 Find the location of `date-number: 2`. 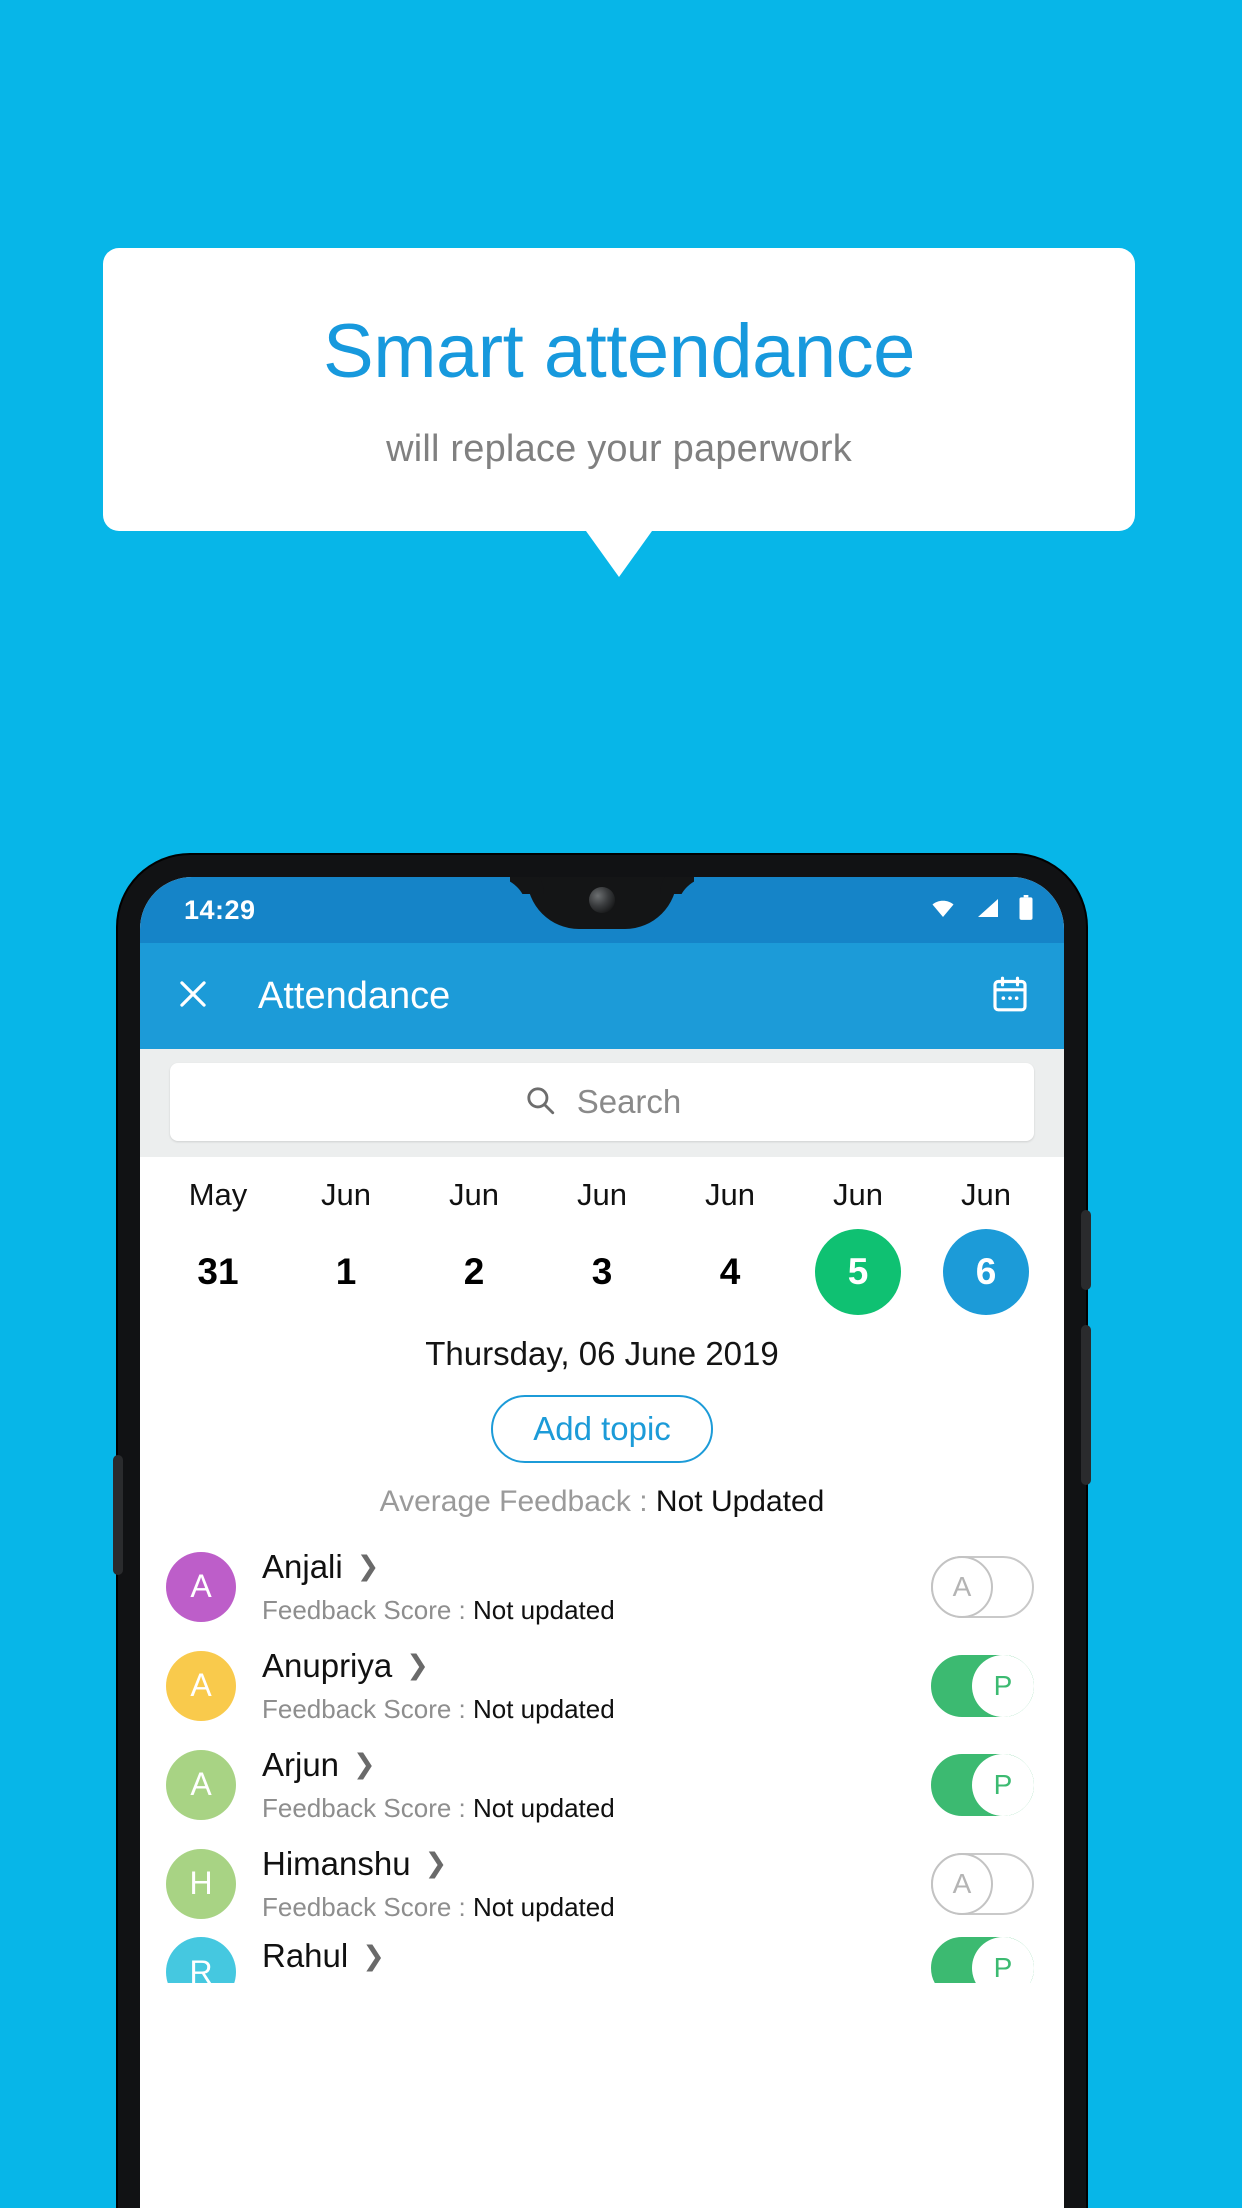

date-number: 2 is located at coordinates (474, 1272).